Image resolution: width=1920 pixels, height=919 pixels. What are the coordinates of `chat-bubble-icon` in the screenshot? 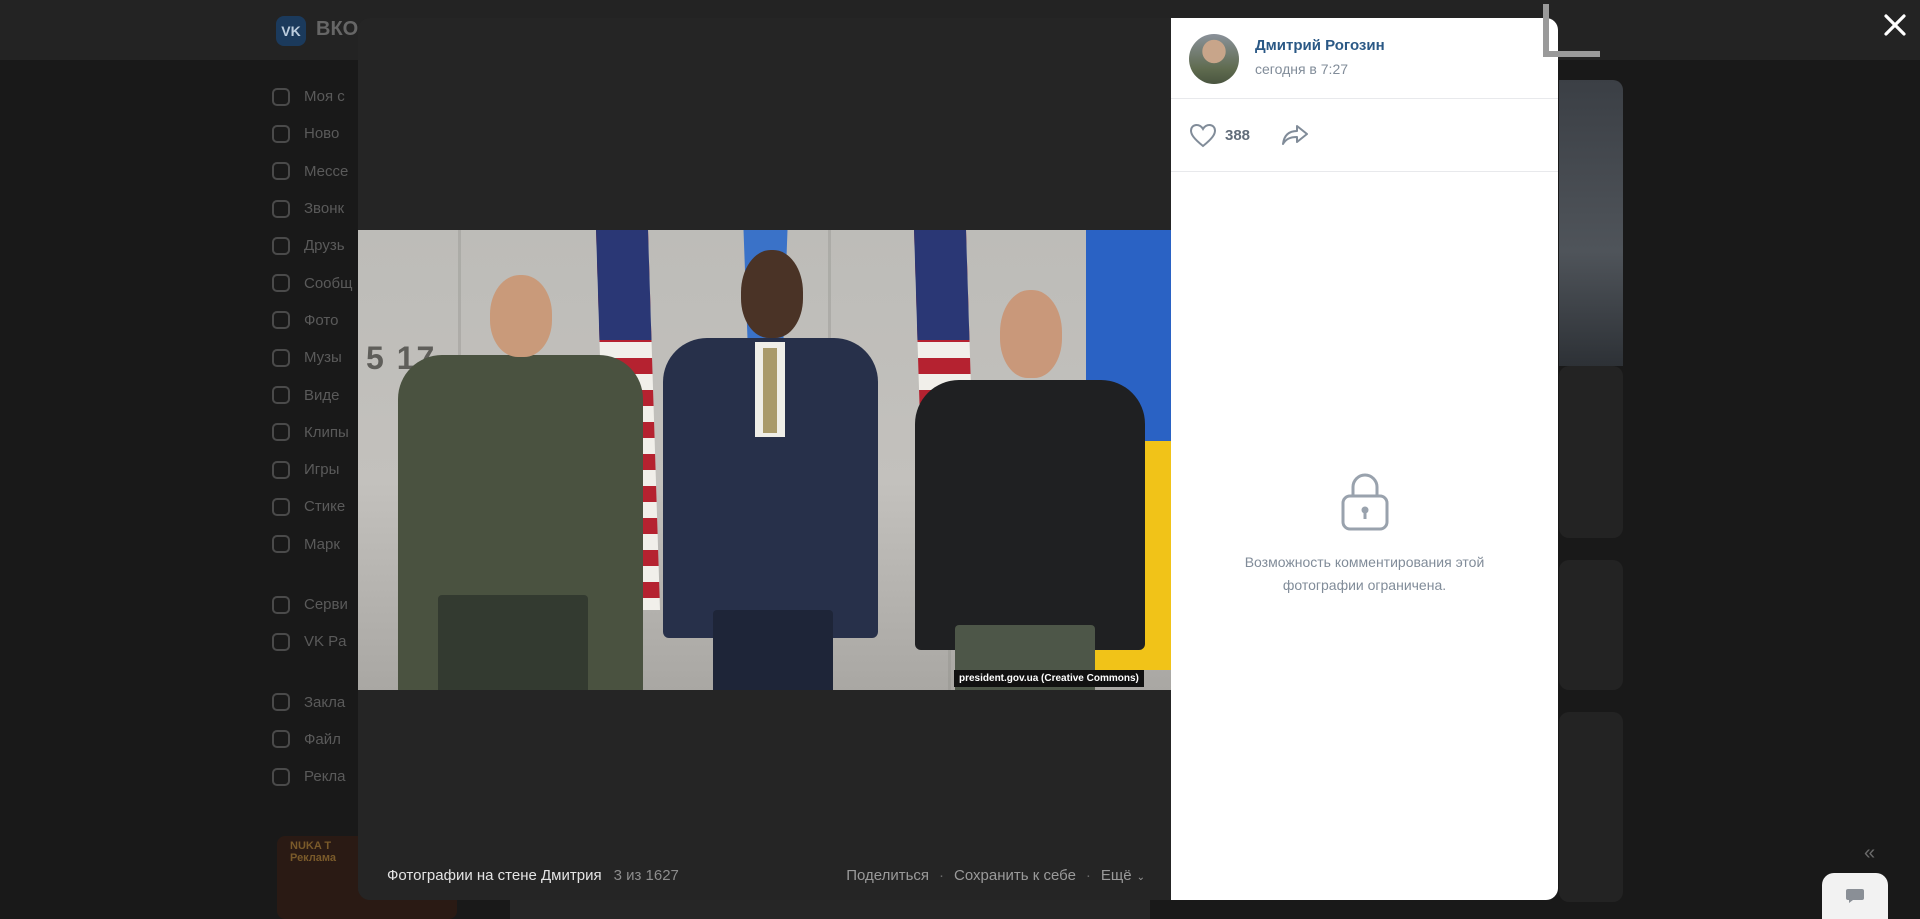 It's located at (1855, 896).